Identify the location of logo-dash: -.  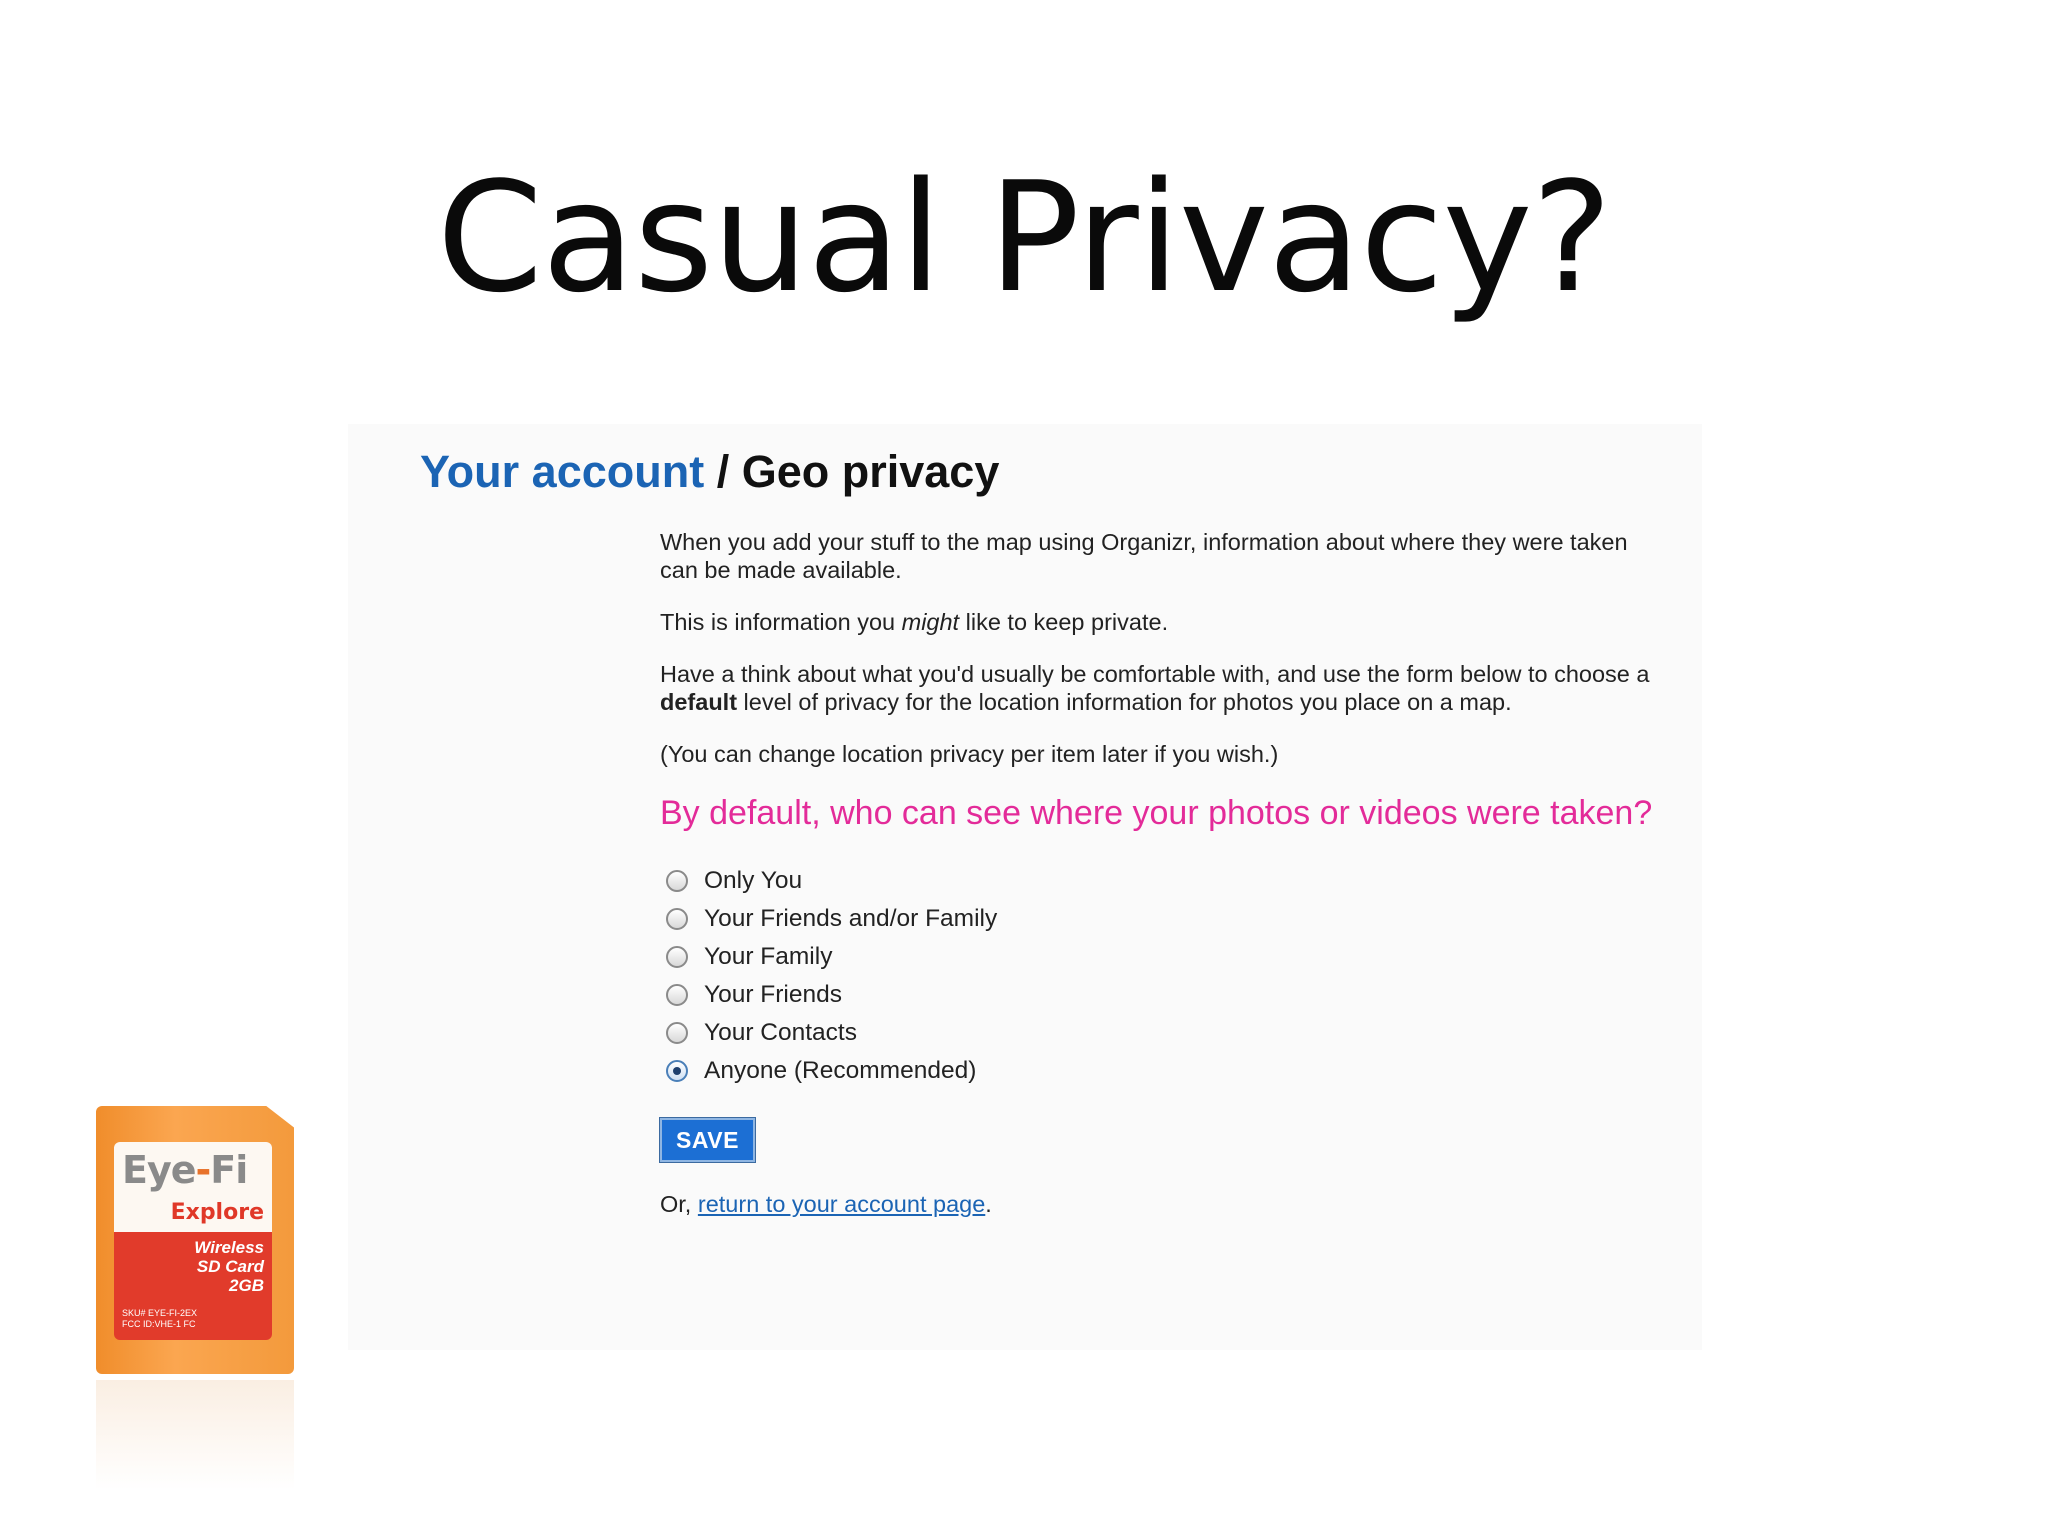
(203, 1170).